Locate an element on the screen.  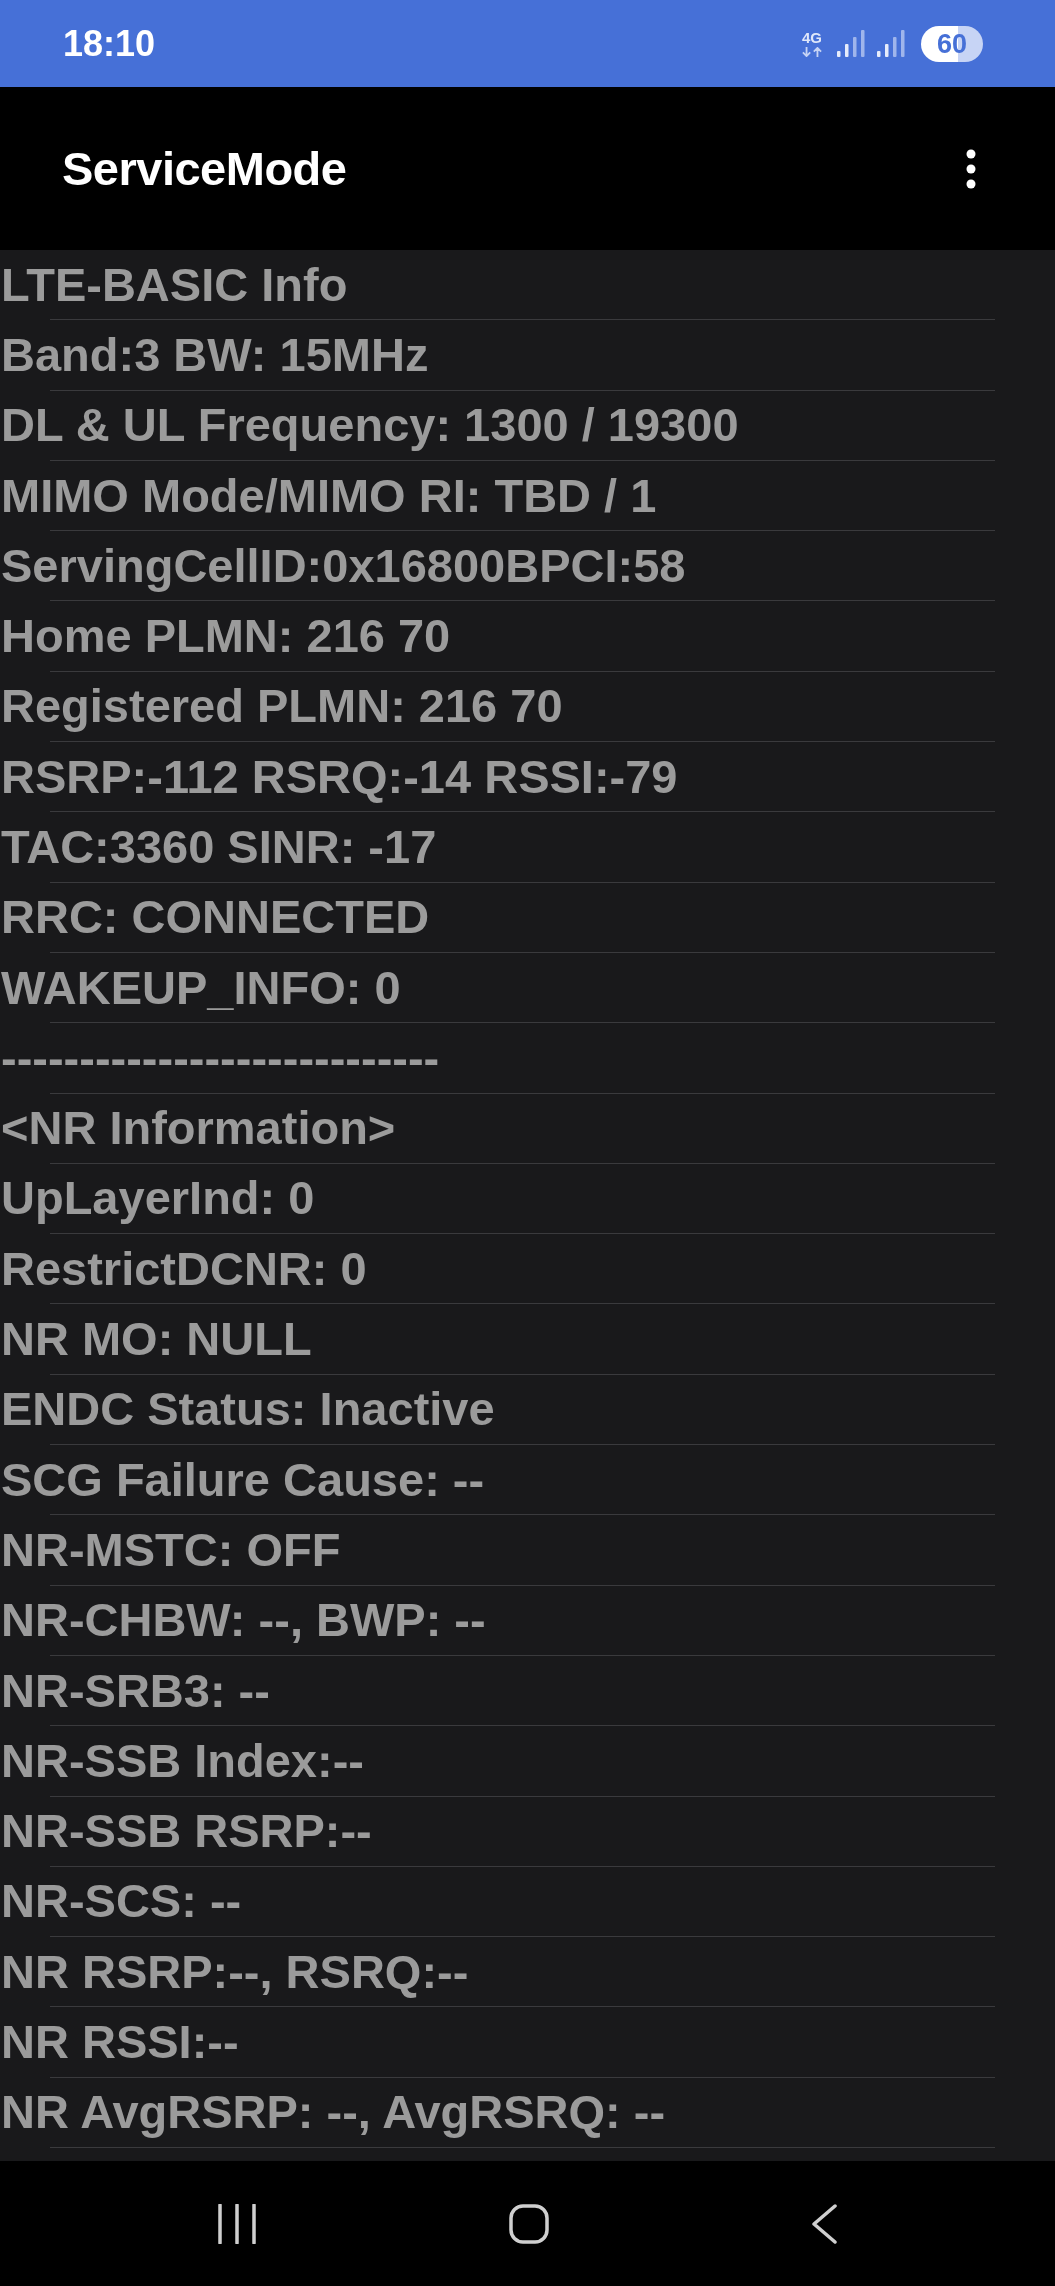
status-time: 18:10 is located at coordinates (109, 43).